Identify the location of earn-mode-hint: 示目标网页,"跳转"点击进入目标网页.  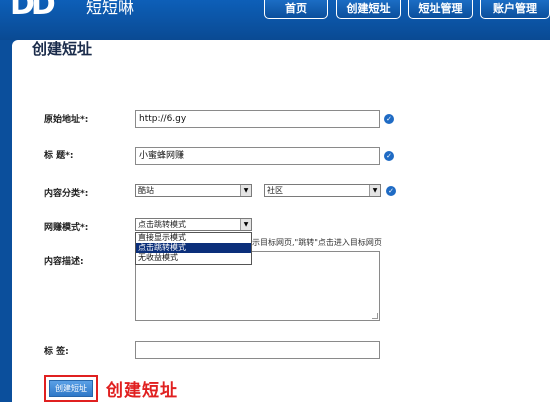
(317, 242).